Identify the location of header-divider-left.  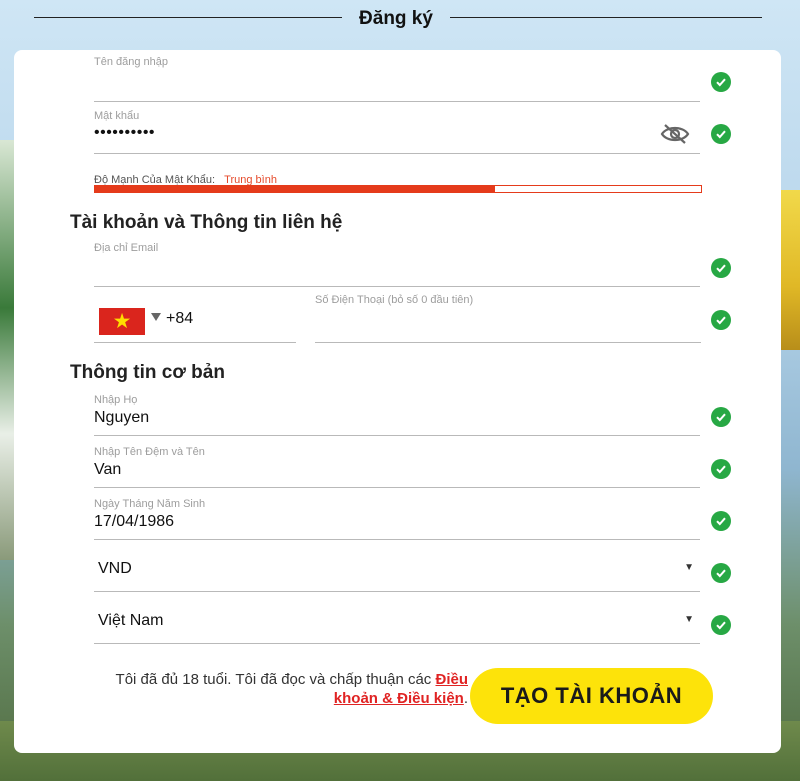
(188, 17).